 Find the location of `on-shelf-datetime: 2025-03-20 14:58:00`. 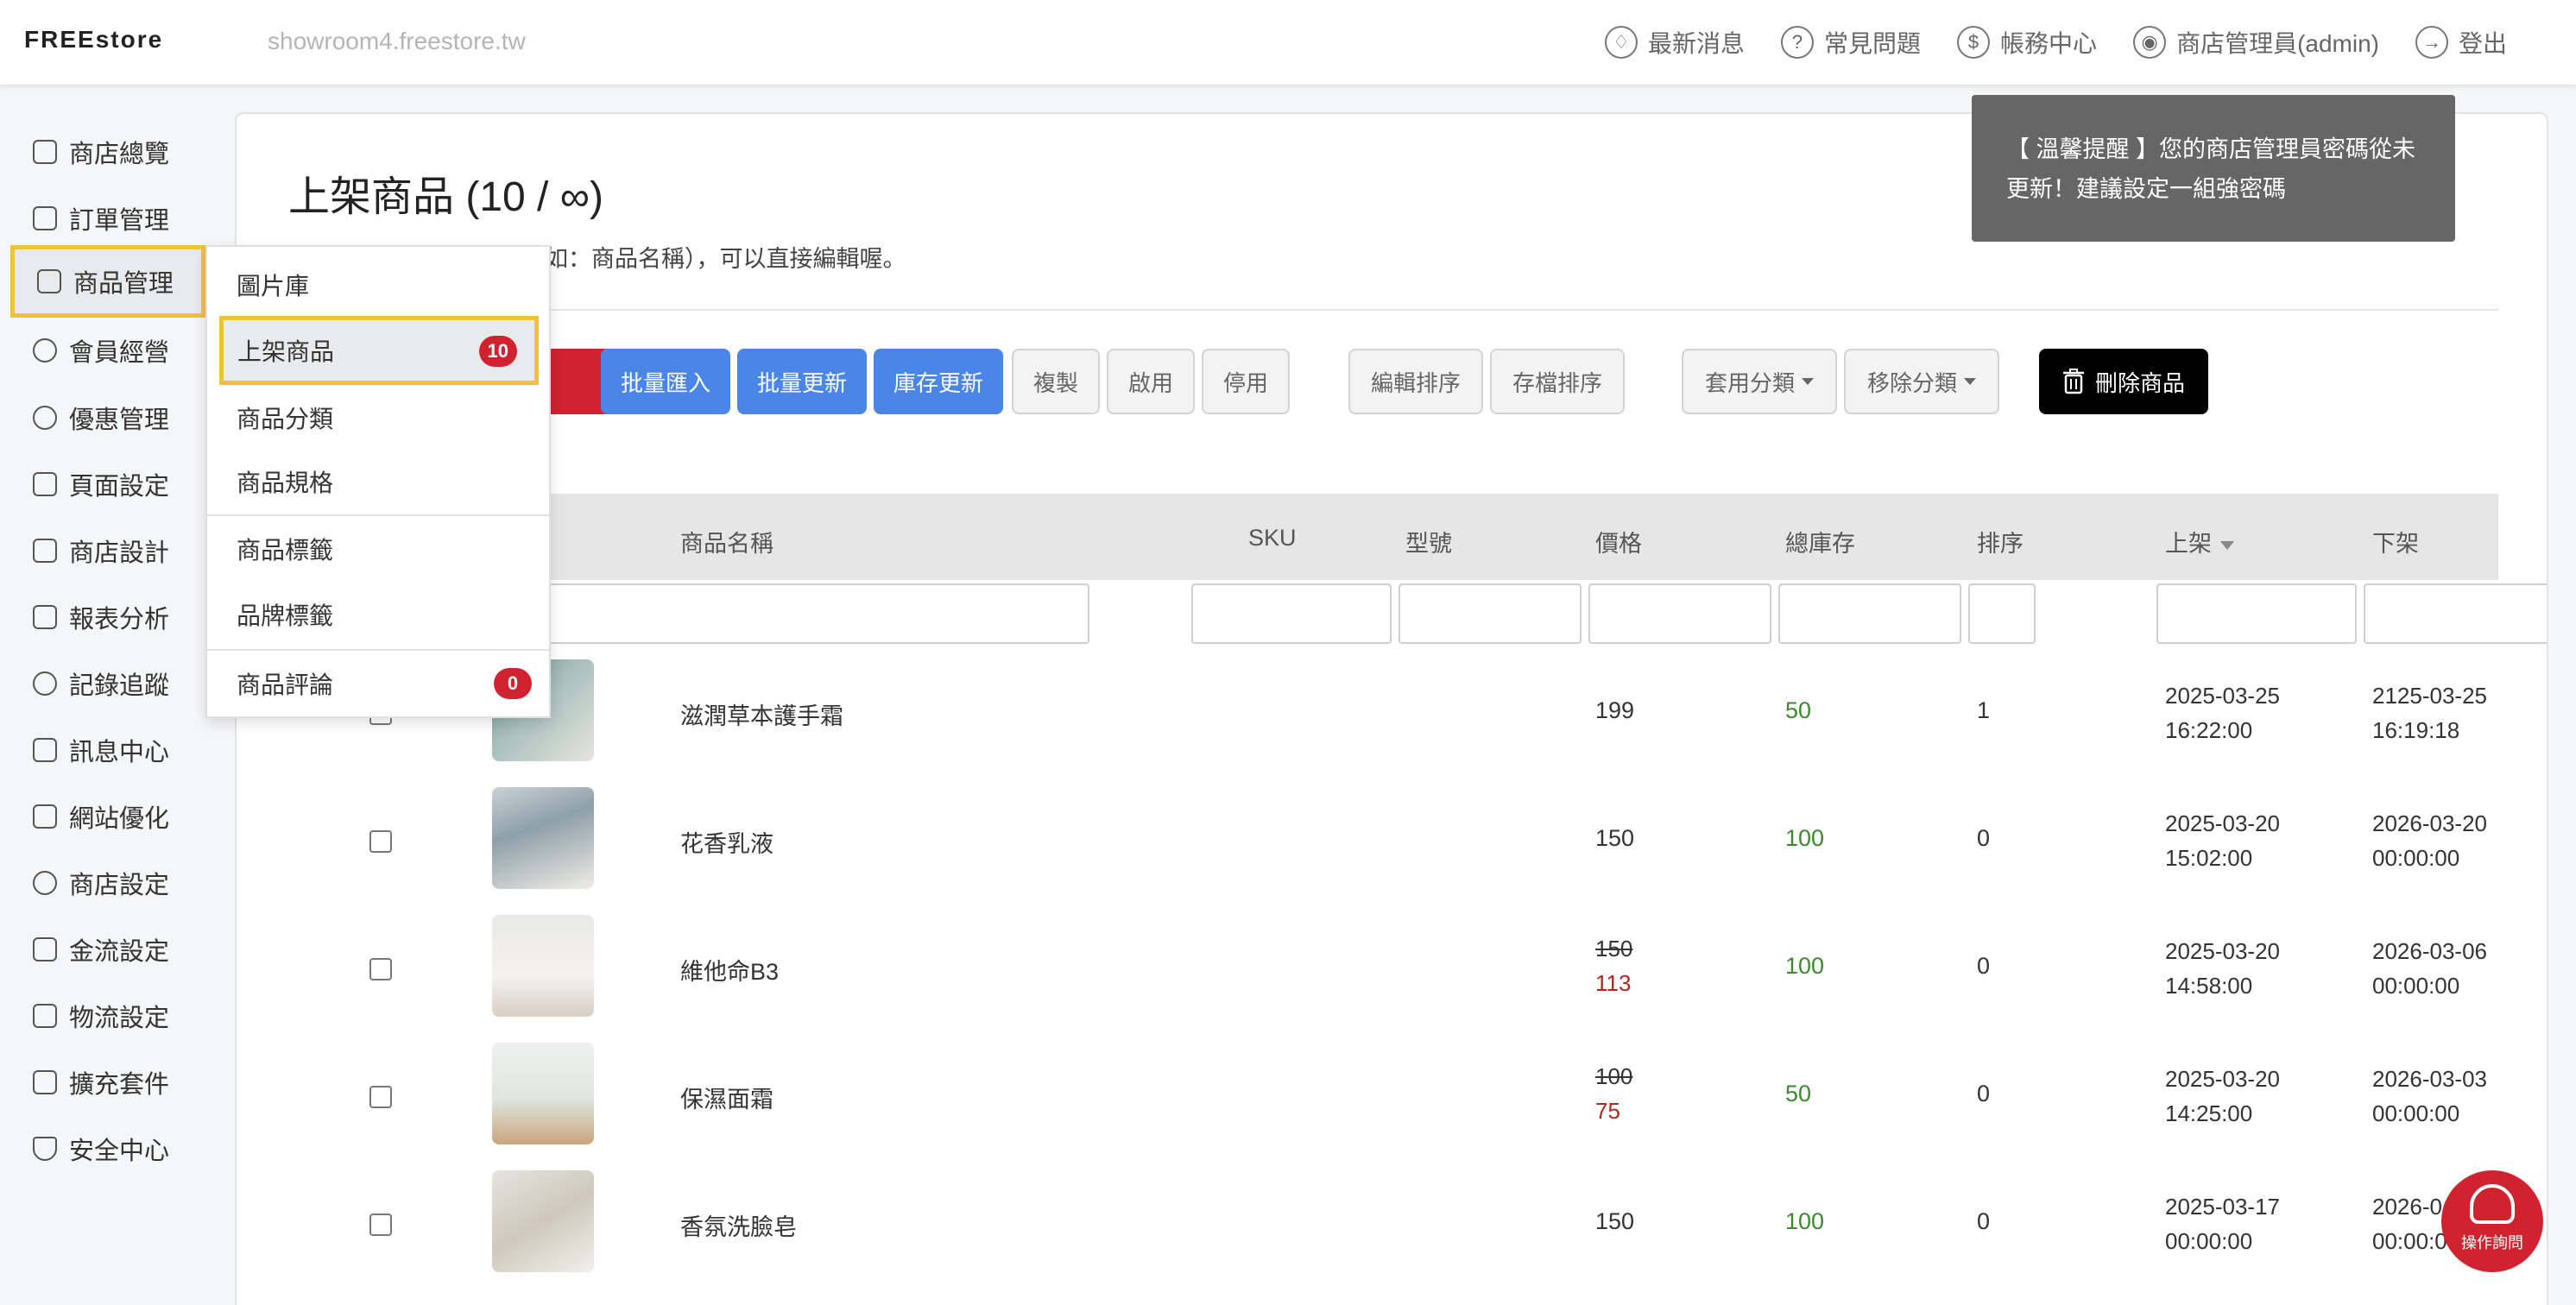

on-shelf-datetime: 2025-03-20 14:58:00 is located at coordinates (2222, 969).